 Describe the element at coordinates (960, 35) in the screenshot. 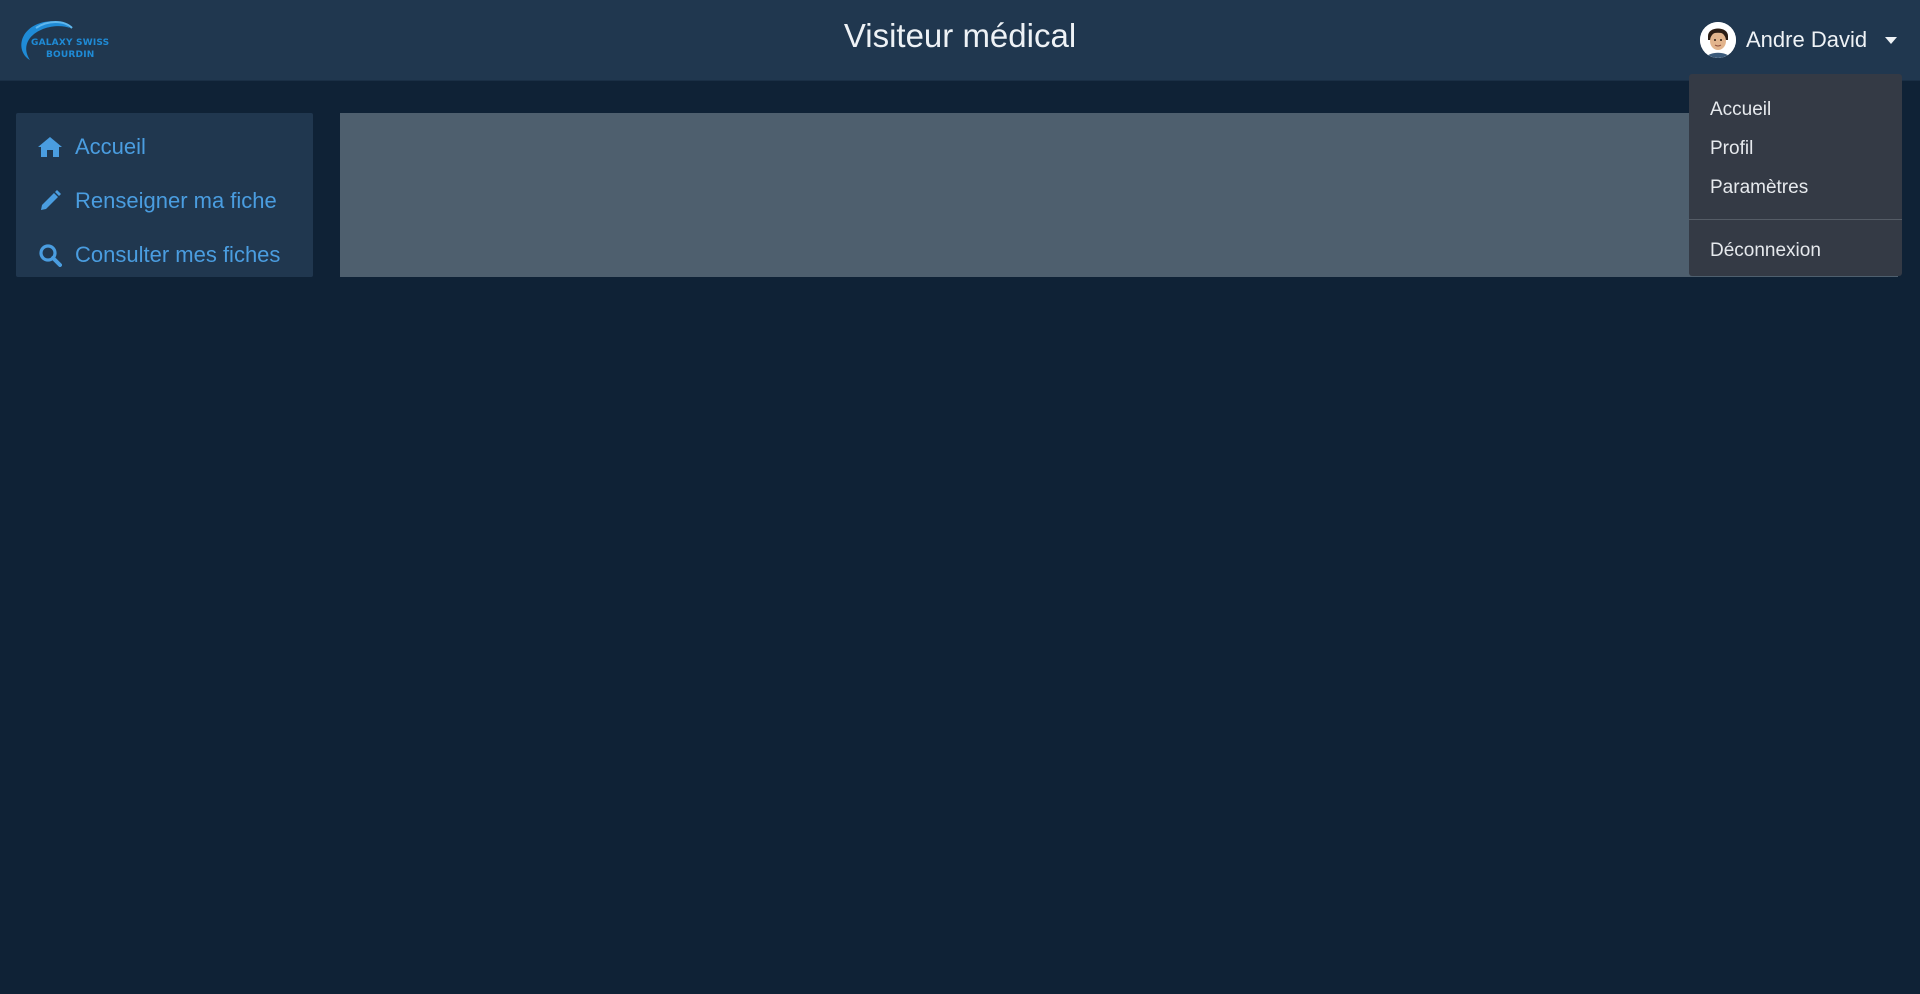

I see `page-title: Visiteur médical` at that location.